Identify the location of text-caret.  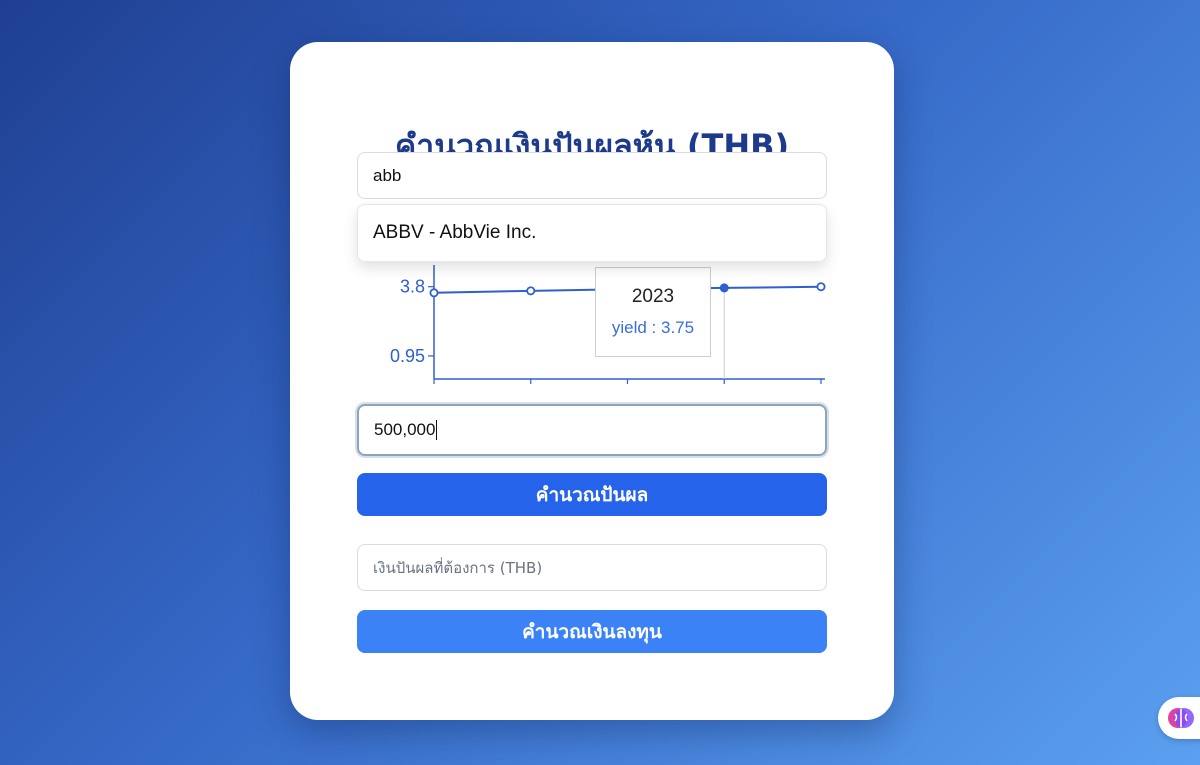
(437, 430).